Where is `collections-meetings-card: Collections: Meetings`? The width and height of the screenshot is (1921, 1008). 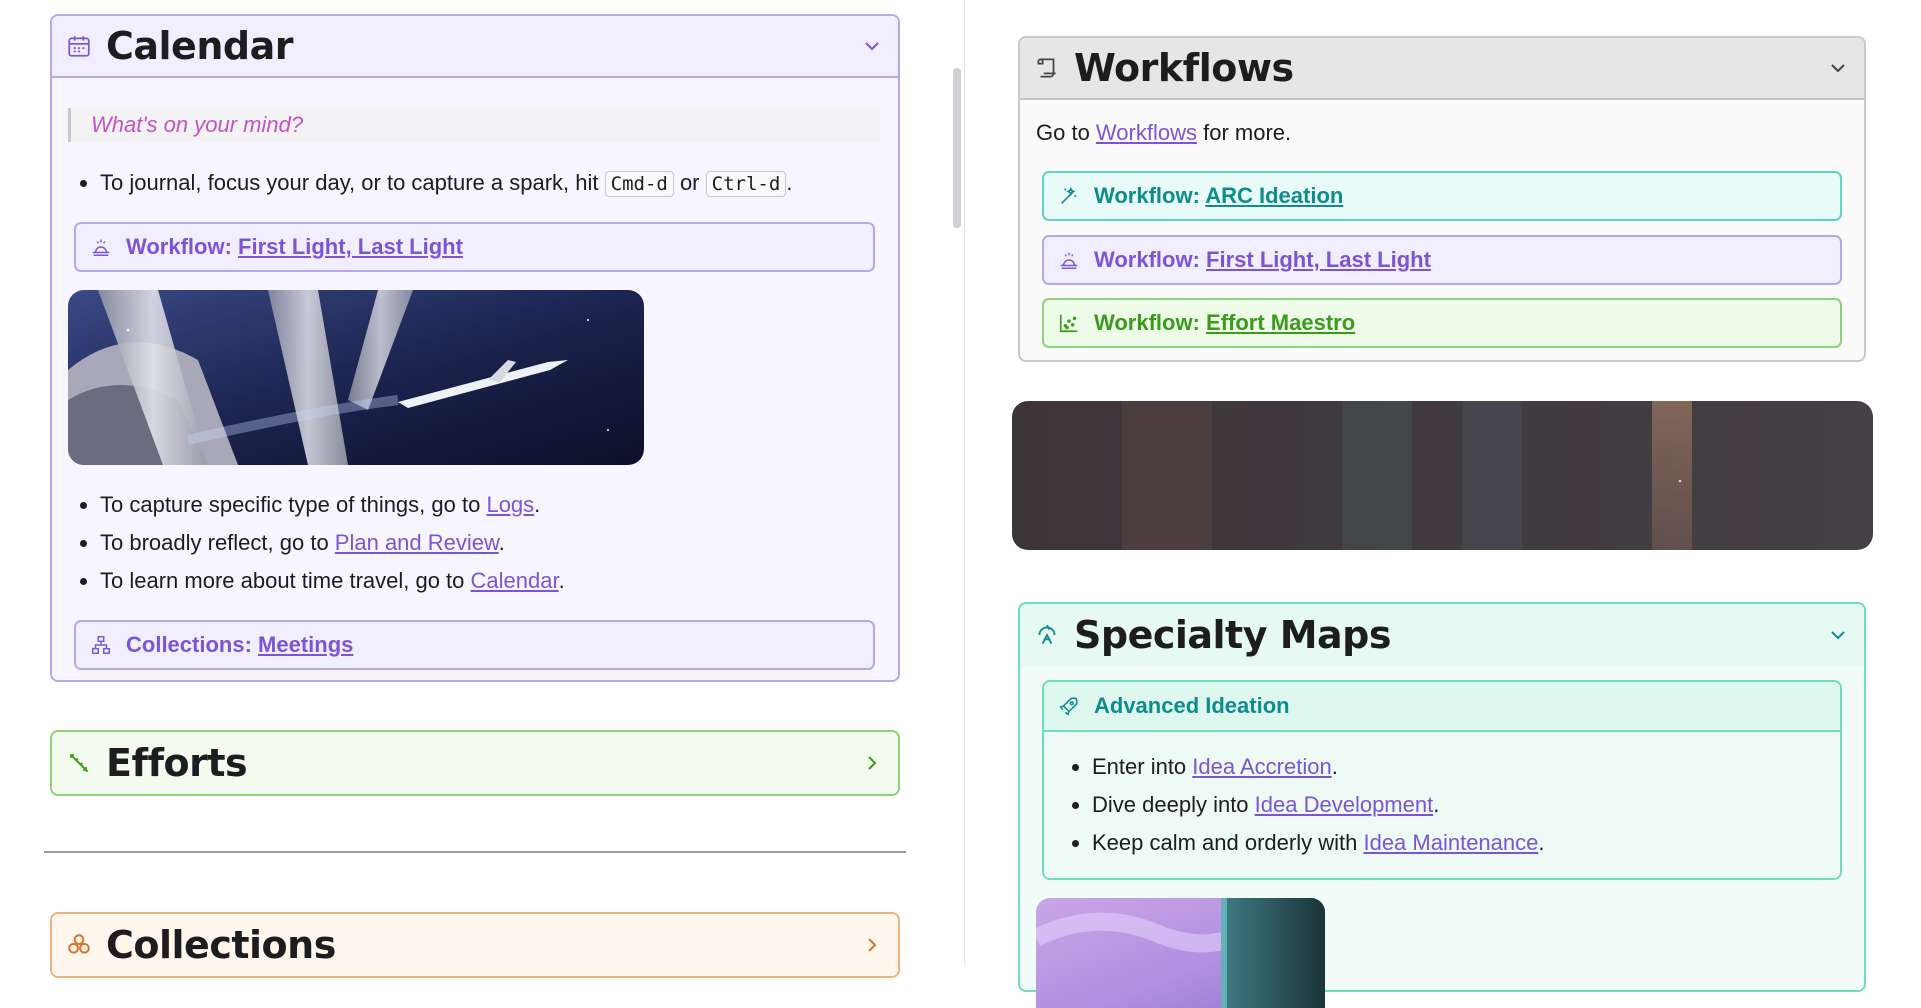 collections-meetings-card: Collections: Meetings is located at coordinates (474, 645).